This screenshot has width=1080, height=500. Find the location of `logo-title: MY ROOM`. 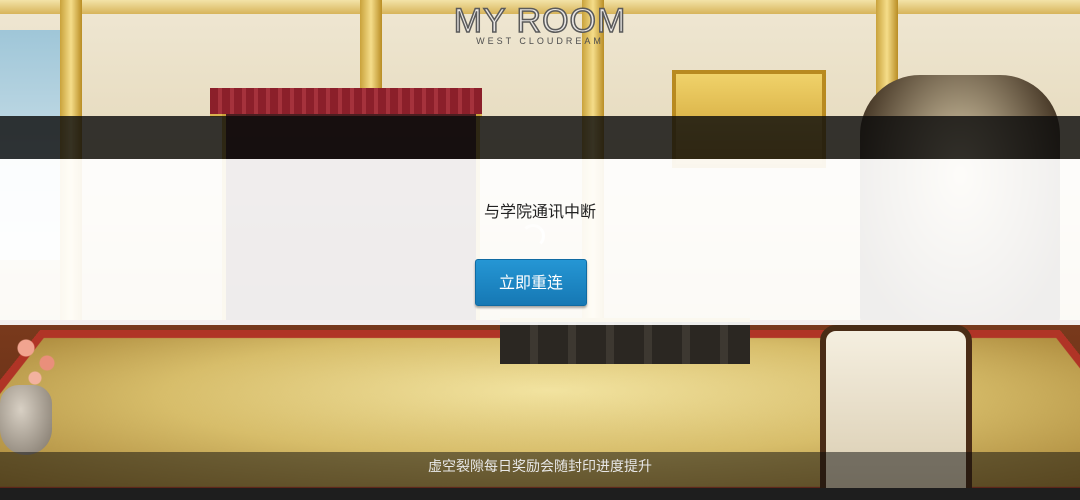

logo-title: MY ROOM is located at coordinates (540, 21).